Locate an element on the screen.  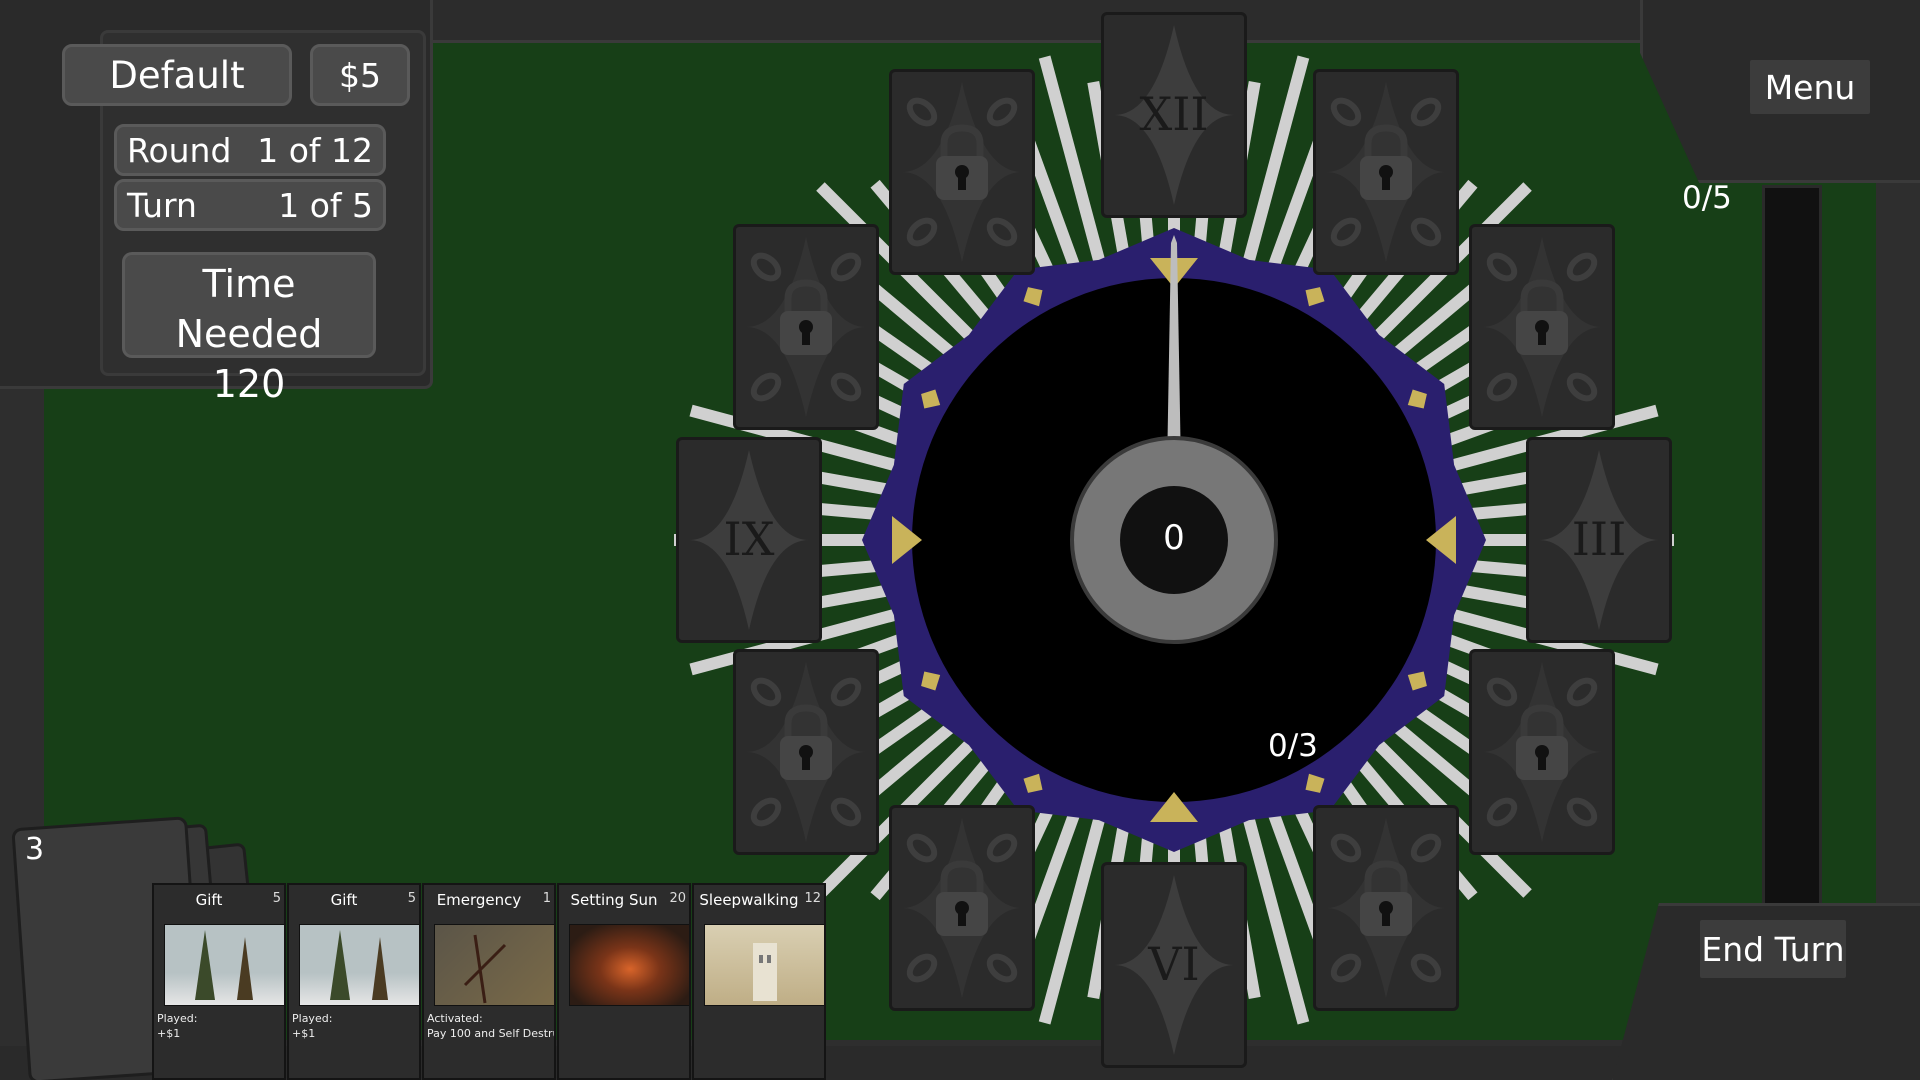
clock-slot-ix: IX is located at coordinates (749, 540).